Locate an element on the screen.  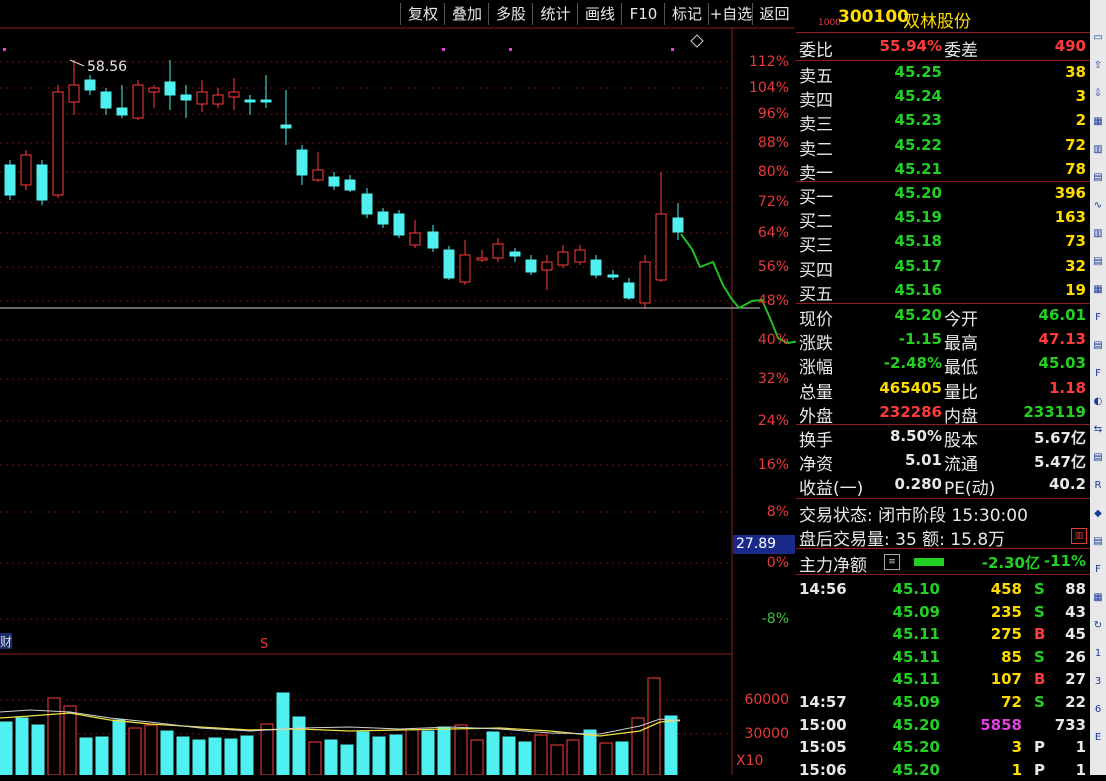
mainforce-bar is located at coordinates (929, 562).